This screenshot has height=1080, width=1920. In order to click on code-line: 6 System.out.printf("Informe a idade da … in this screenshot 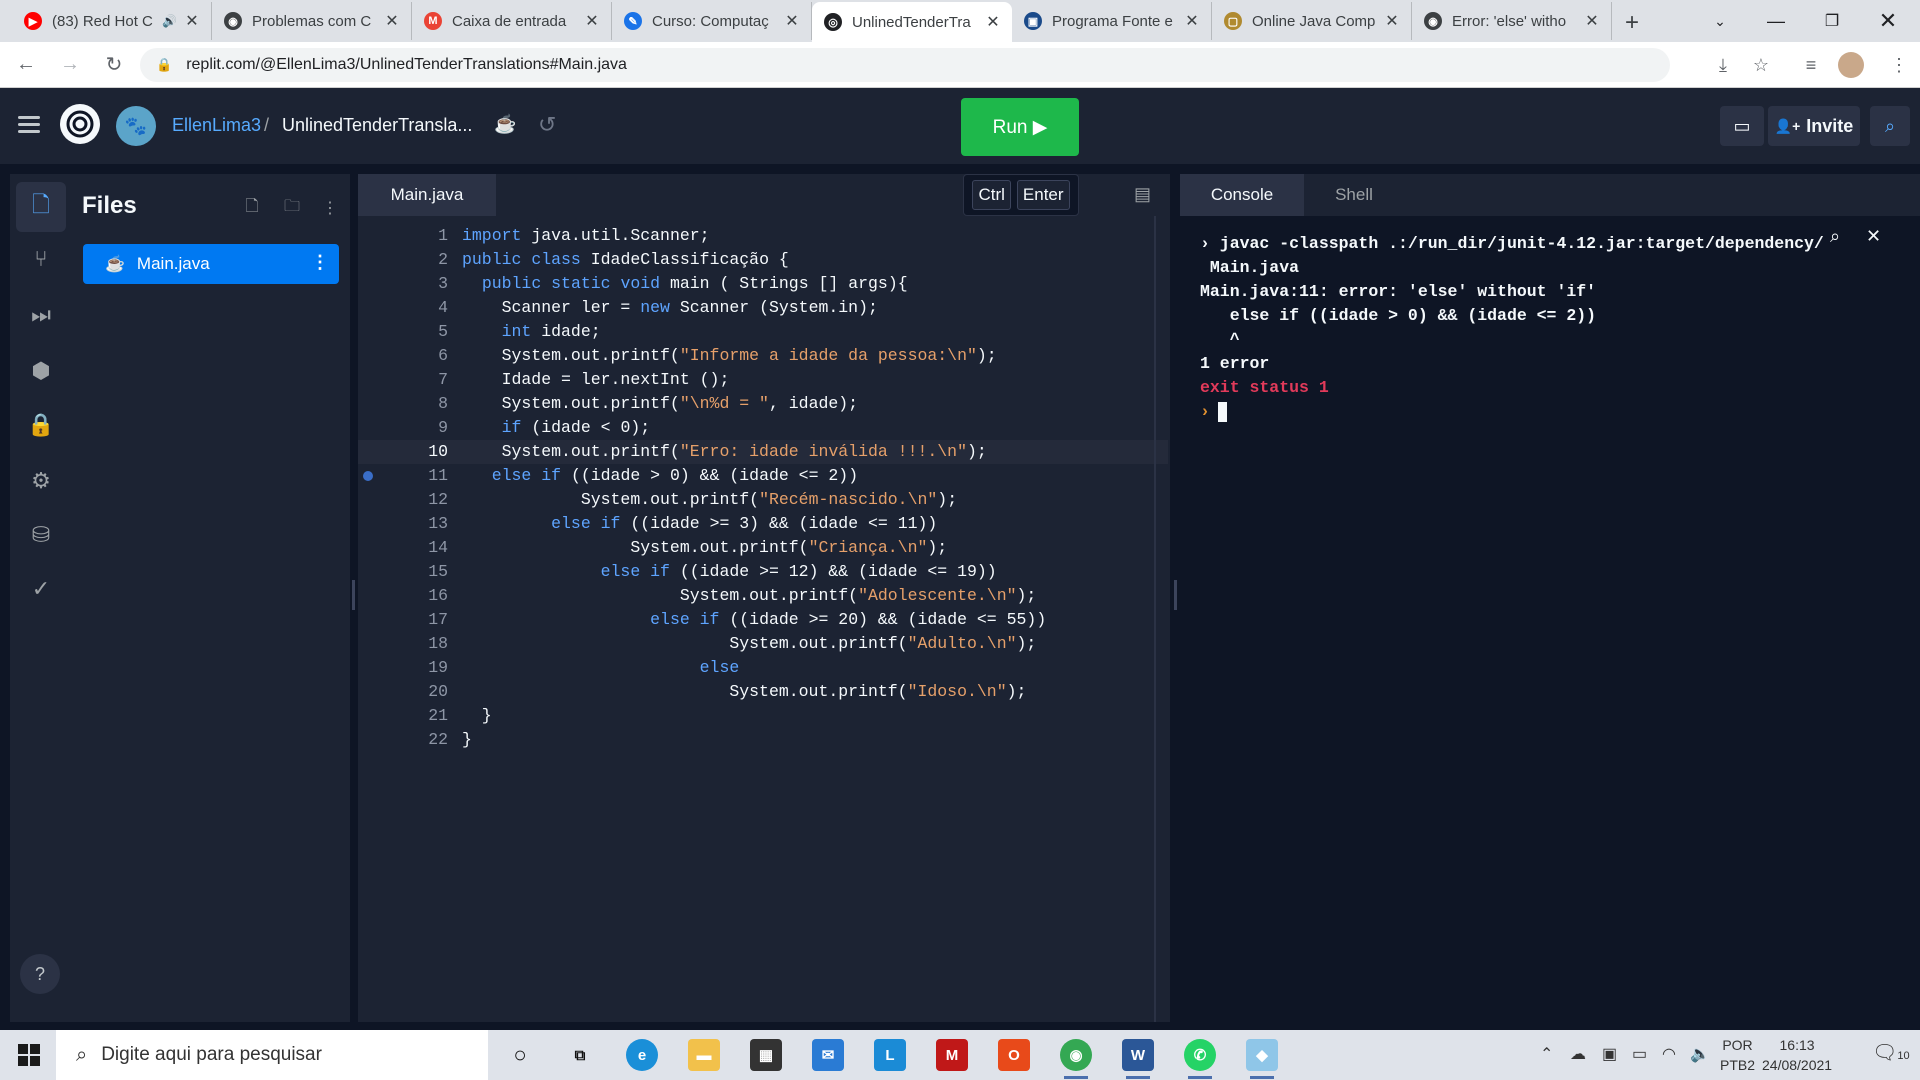, I will do `click(763, 356)`.